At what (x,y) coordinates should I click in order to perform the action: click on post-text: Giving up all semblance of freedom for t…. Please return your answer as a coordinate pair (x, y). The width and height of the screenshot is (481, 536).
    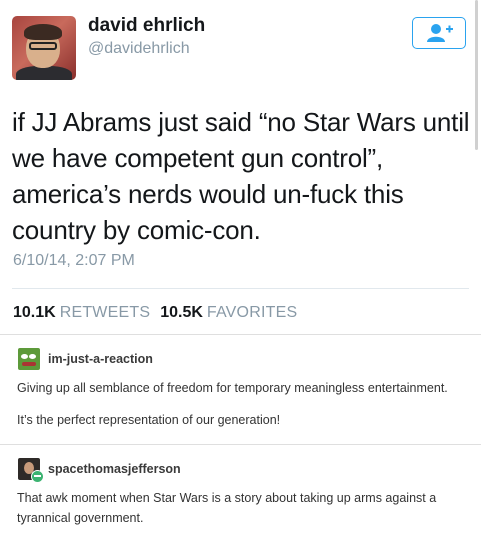
    Looking at the image, I should click on (232, 388).